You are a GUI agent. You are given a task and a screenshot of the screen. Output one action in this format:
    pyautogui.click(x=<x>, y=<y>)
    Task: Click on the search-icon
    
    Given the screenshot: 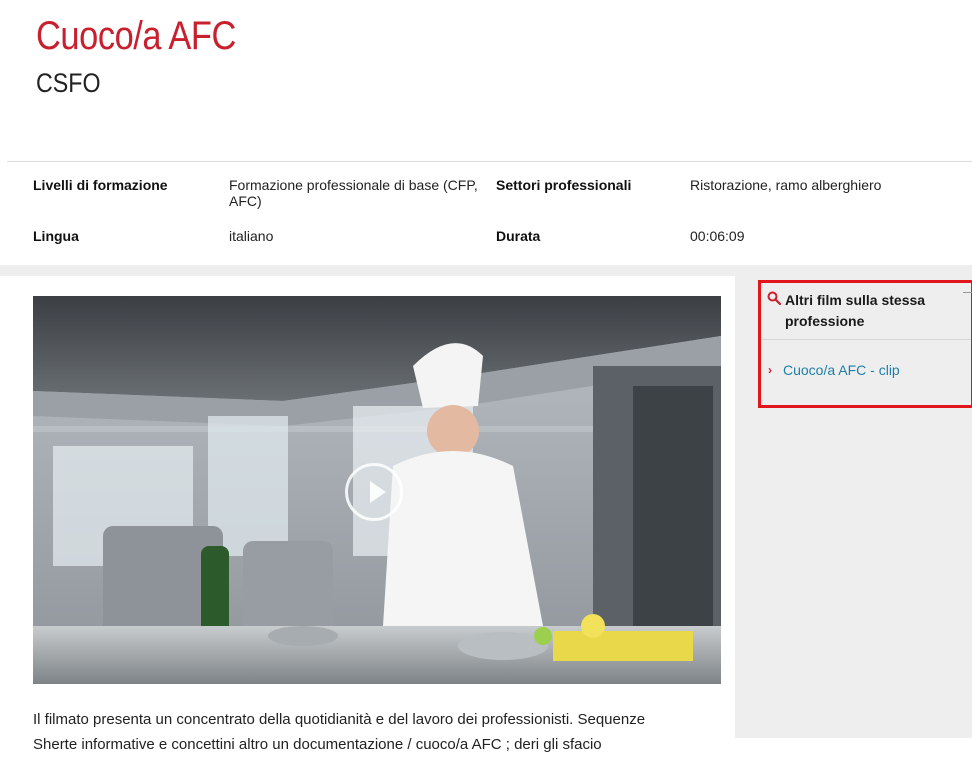 What is the action you would take?
    pyautogui.click(x=774, y=298)
    